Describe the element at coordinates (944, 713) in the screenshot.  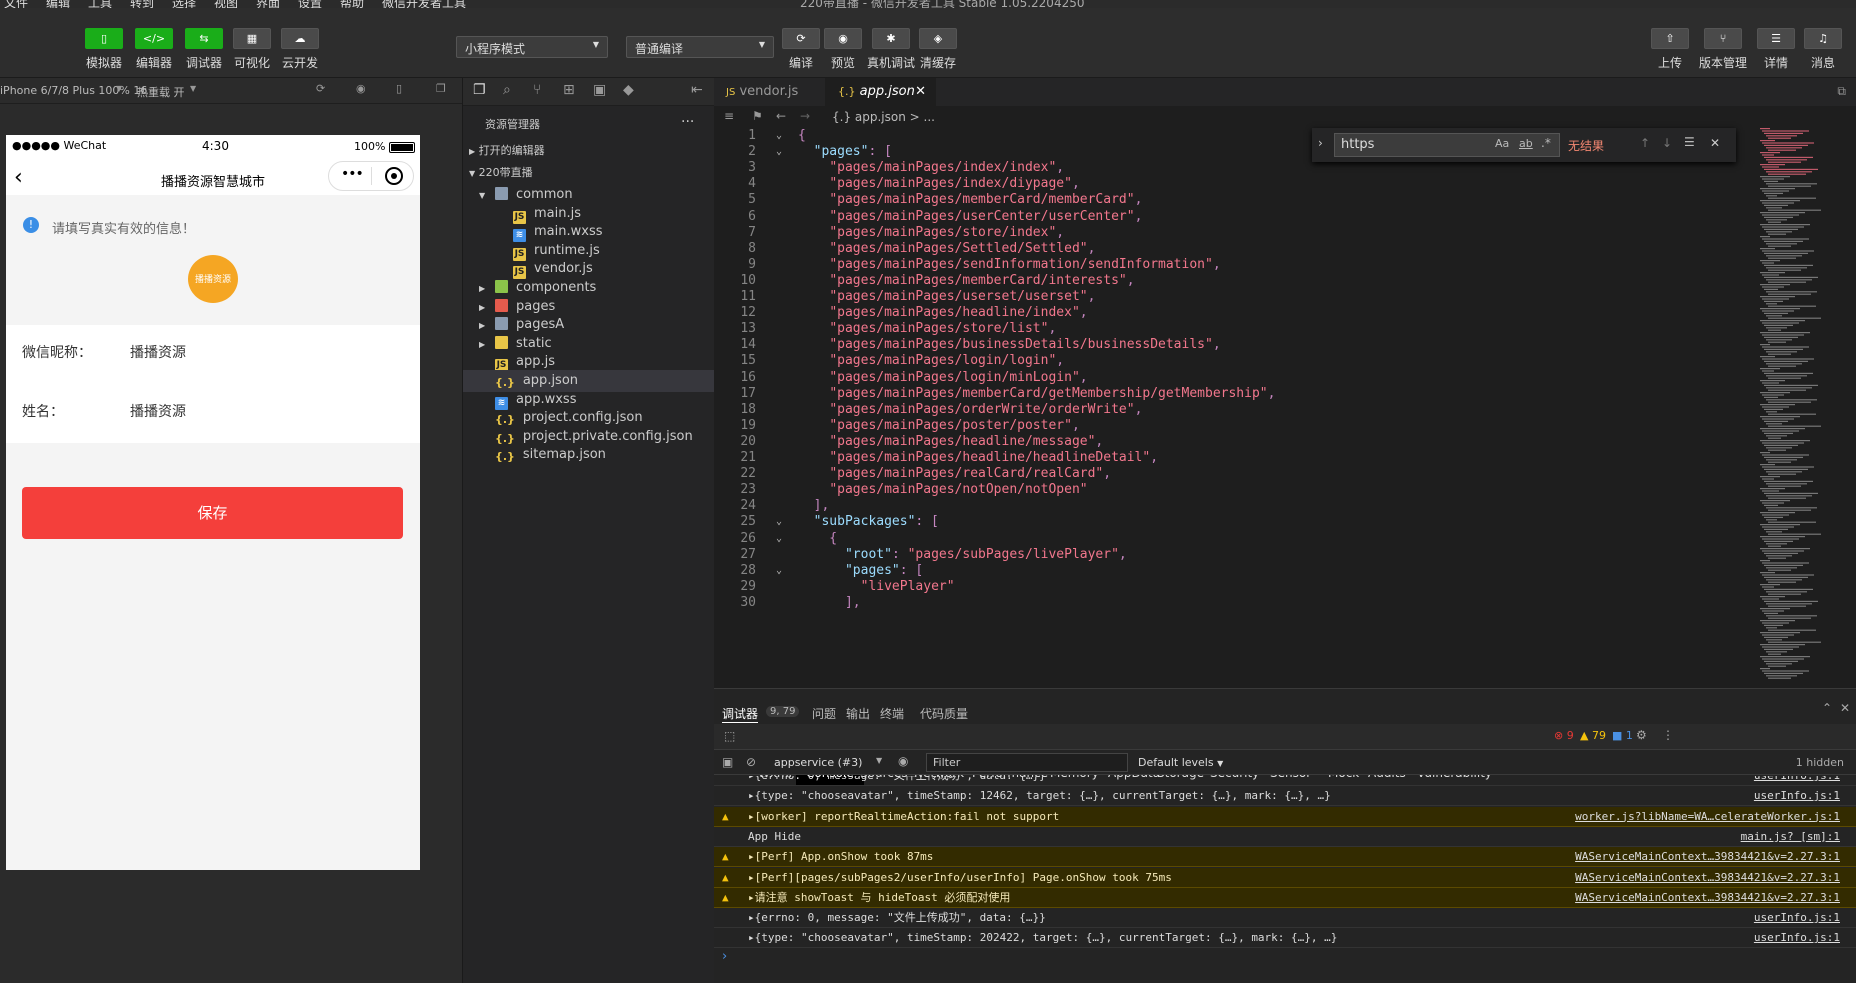
I see `panel-tab: 代码质量` at that location.